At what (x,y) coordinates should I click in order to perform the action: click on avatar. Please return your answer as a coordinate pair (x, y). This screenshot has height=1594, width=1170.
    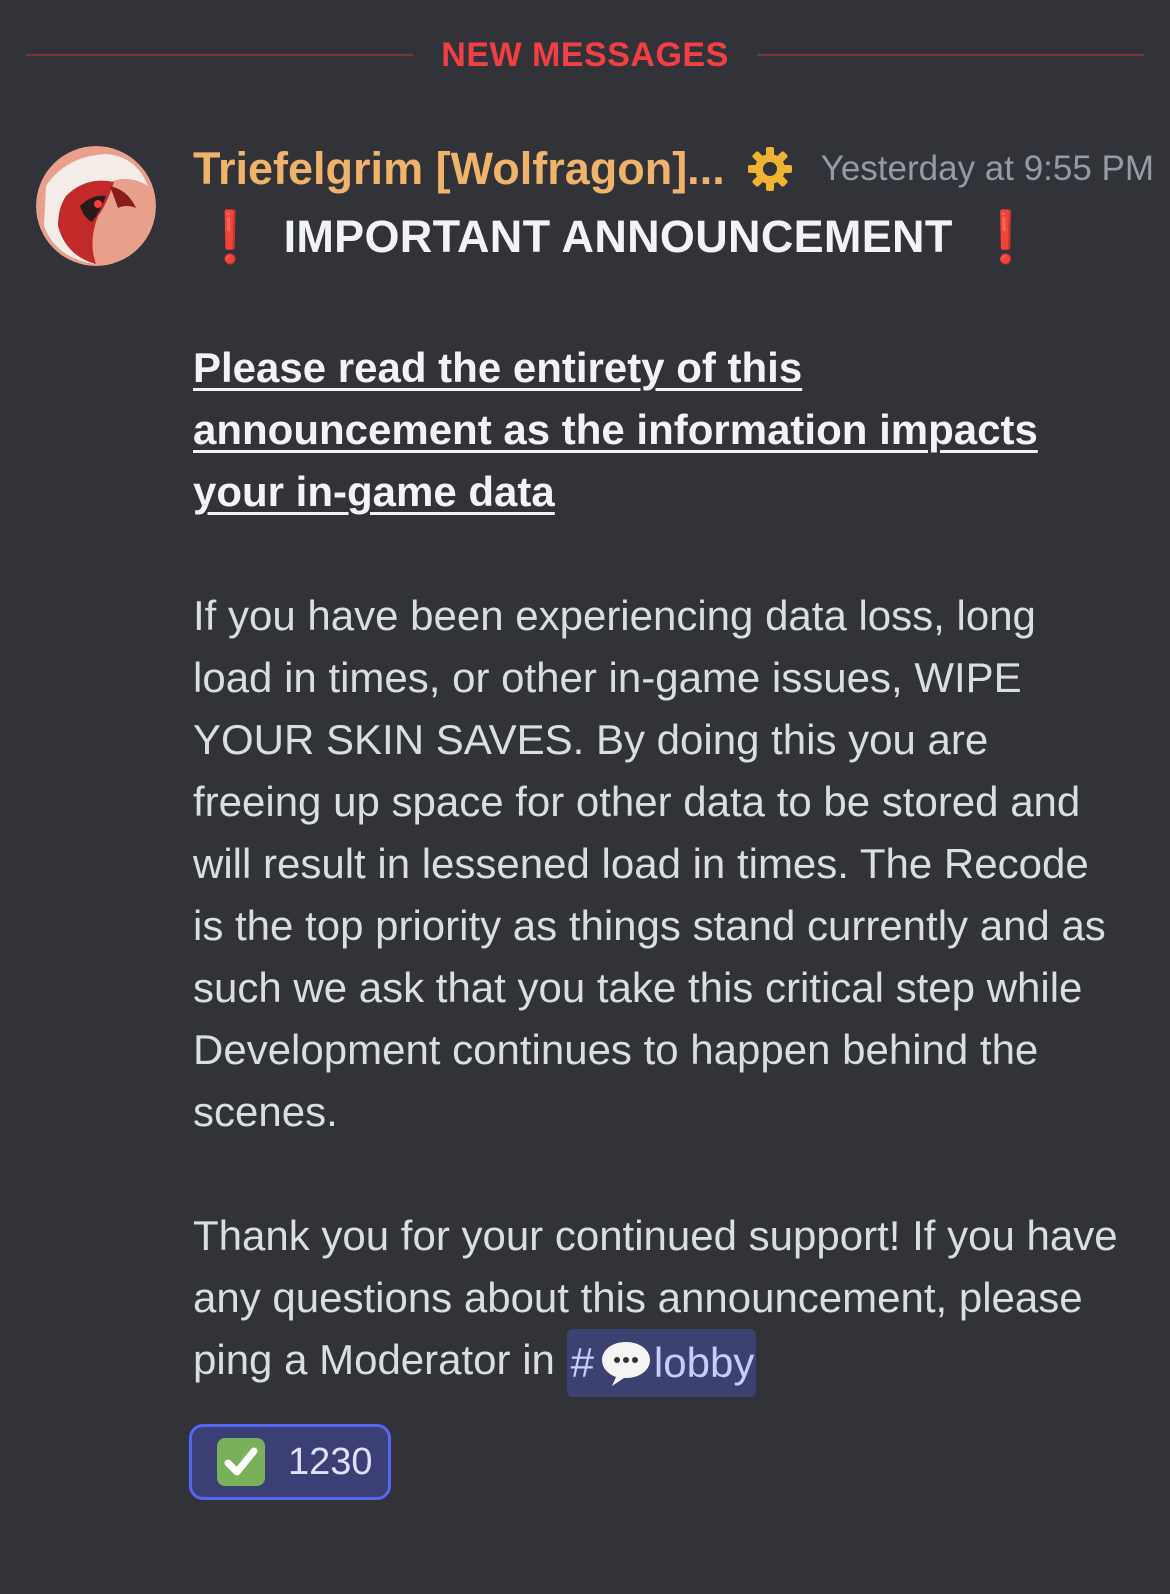
    Looking at the image, I should click on (96, 206).